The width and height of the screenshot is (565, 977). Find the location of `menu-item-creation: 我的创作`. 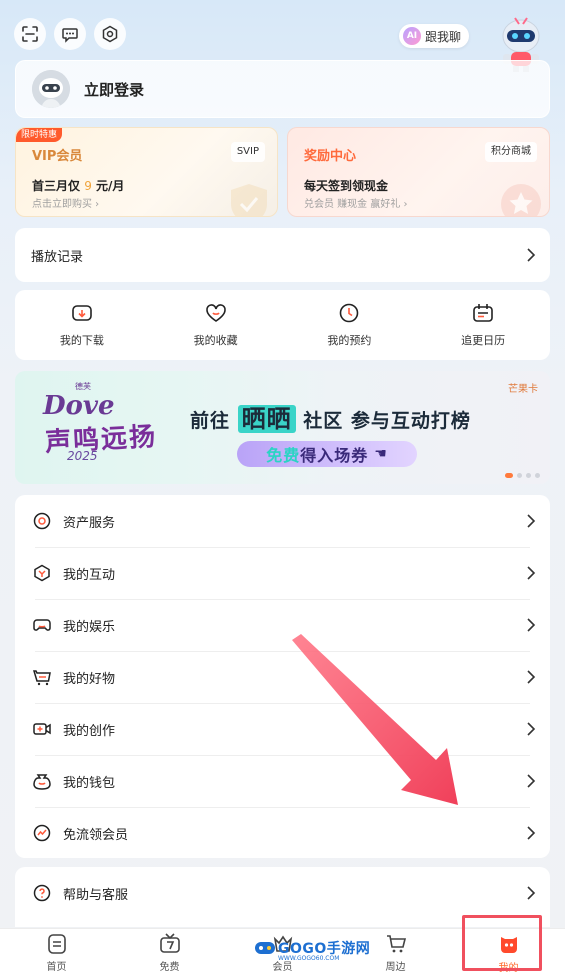

menu-item-creation: 我的创作 is located at coordinates (282, 729).